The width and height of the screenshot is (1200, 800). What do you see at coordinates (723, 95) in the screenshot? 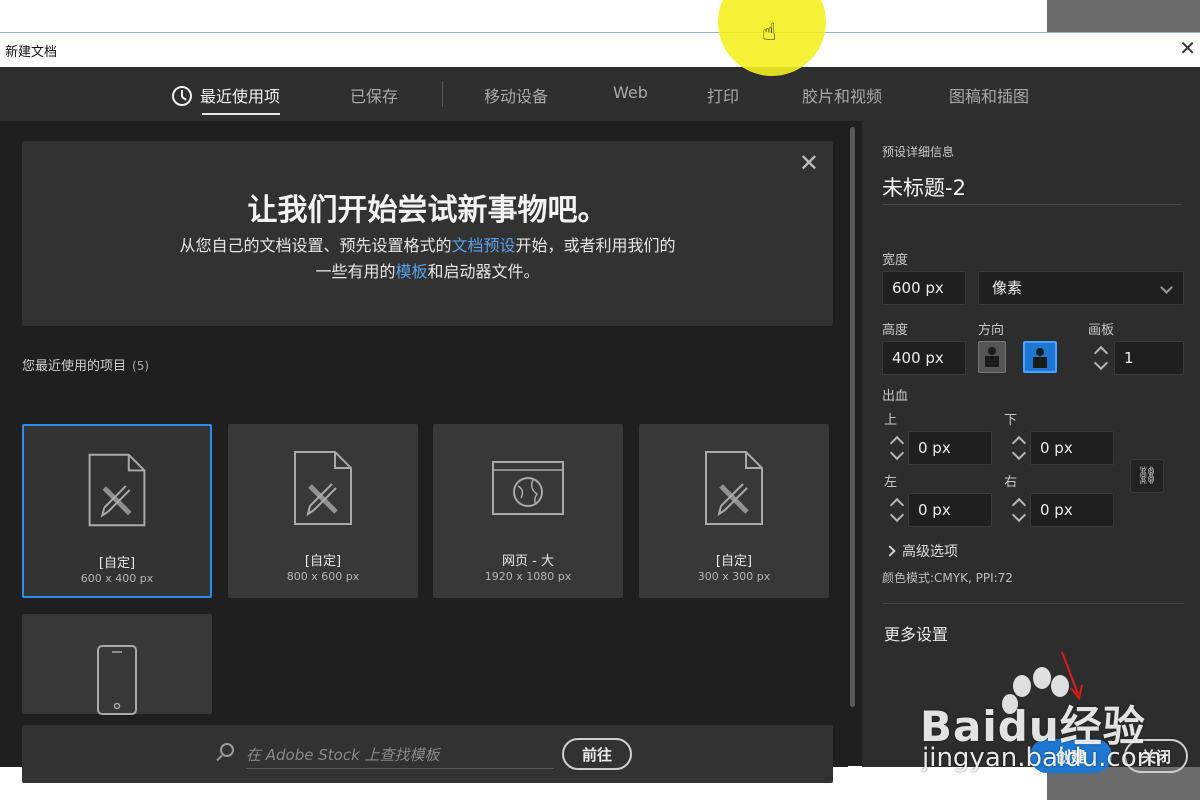
I see `tab-print: 打印` at bounding box center [723, 95].